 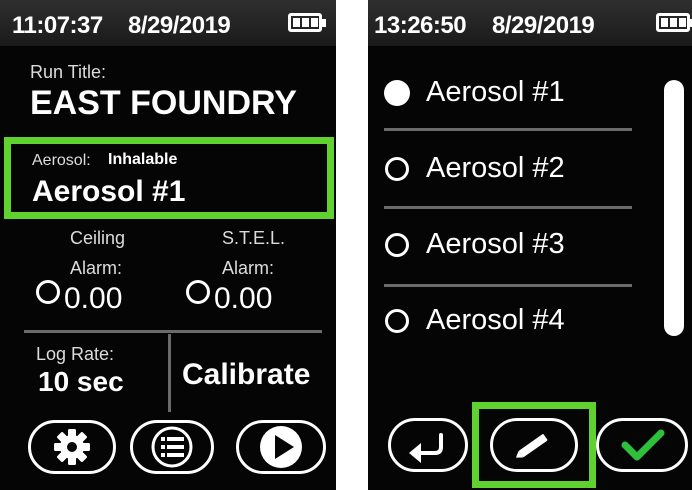 I want to click on aerosol-type: Inhalable, so click(x=143, y=159).